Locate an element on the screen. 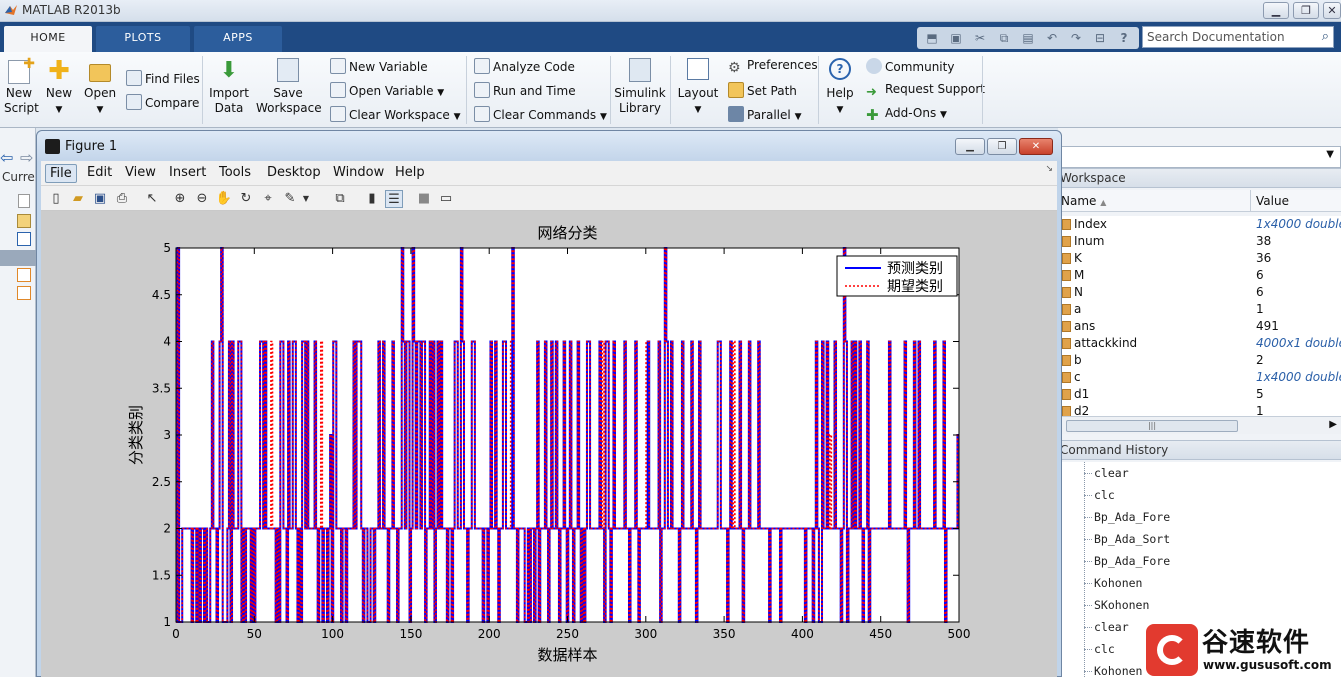  copy-icon: ⧉ is located at coordinates (1004, 38).